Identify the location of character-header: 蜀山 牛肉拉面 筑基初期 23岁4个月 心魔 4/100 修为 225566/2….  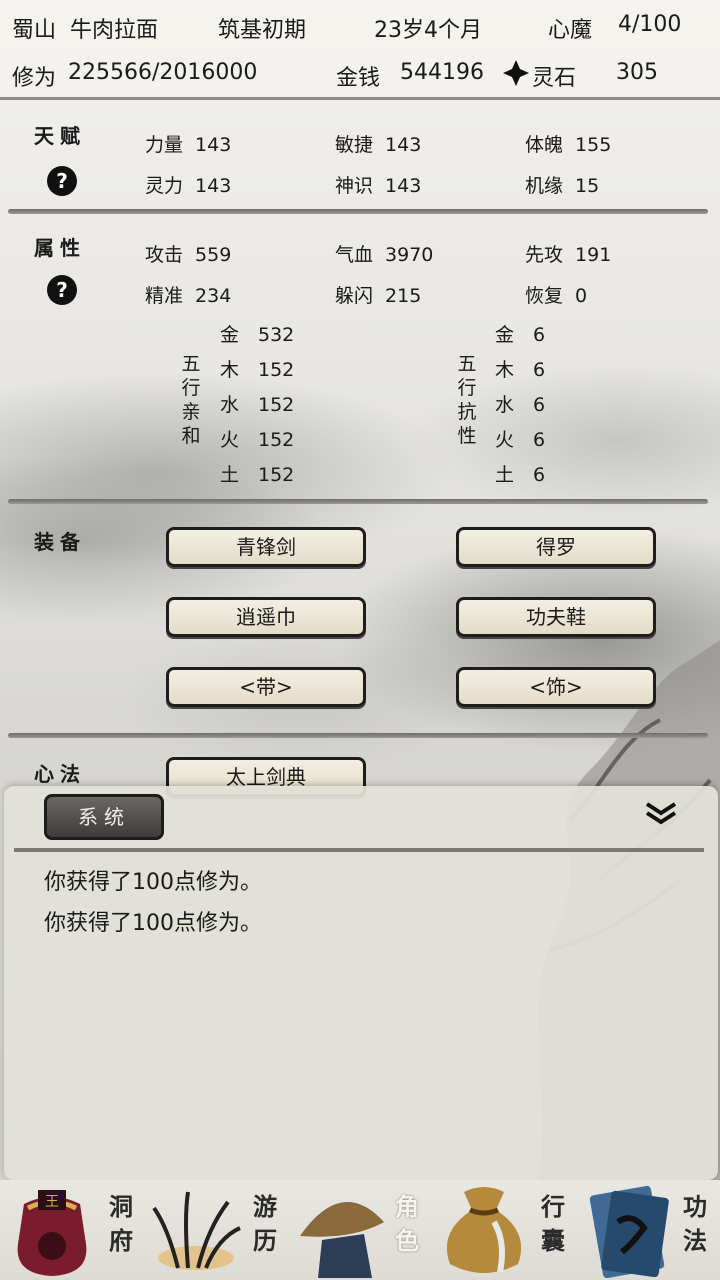
(360, 50).